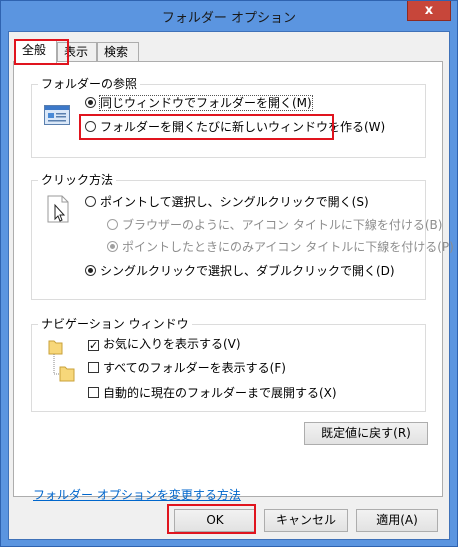  Describe the element at coordinates (234, 202) in the screenshot. I see `option-single-click-label: ポイントして選択し、シングルクリックで開く(S)` at that location.